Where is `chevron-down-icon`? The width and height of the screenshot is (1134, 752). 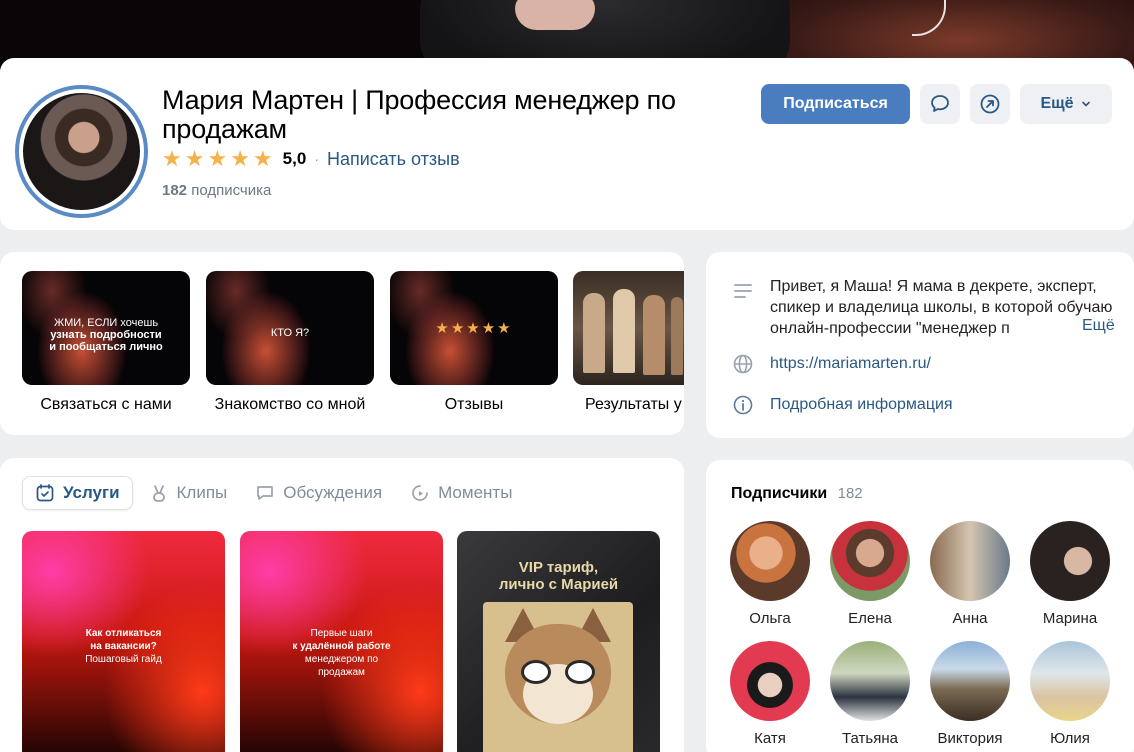 chevron-down-icon is located at coordinates (1085, 104).